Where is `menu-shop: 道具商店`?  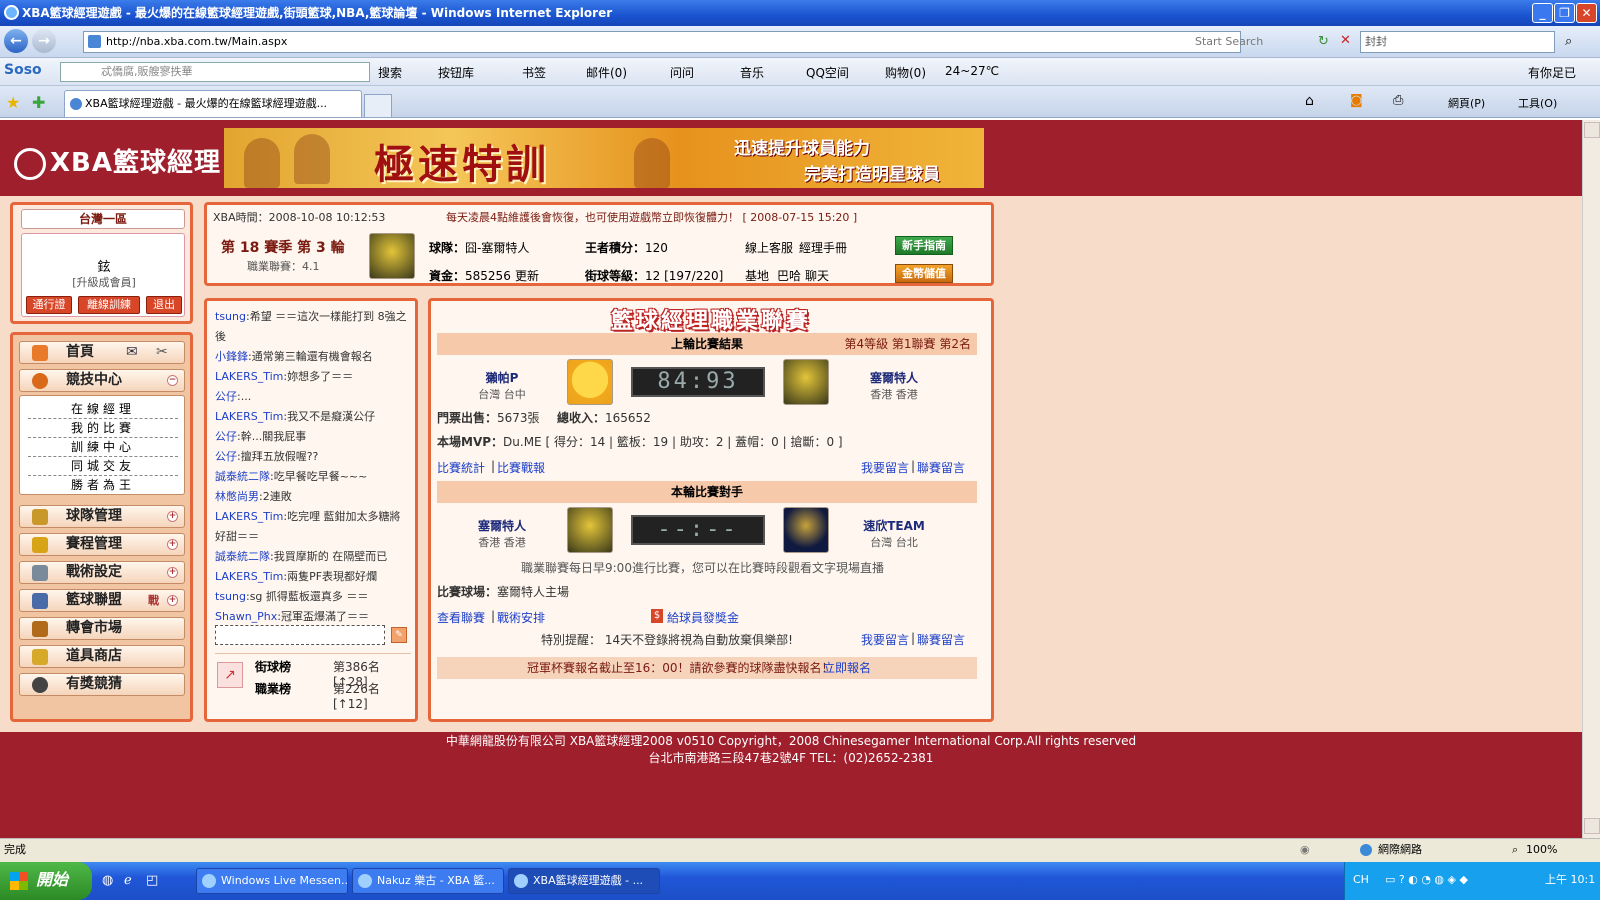 menu-shop: 道具商店 is located at coordinates (102, 656).